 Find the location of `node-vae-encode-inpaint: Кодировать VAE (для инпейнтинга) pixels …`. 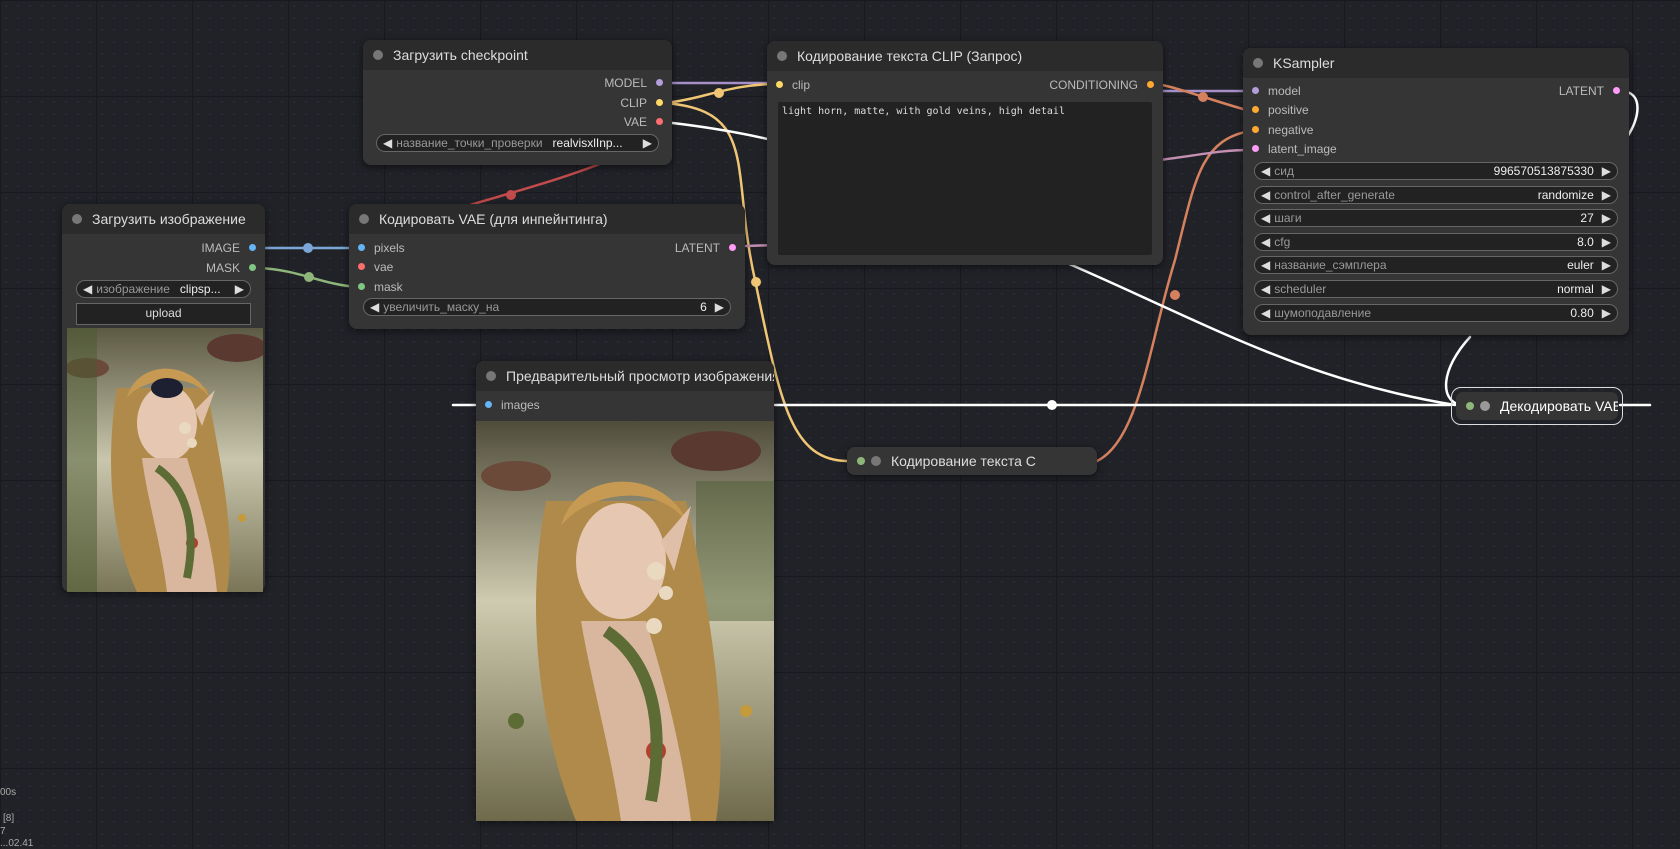

node-vae-encode-inpaint: Кодировать VAE (для инпейнтинга) pixels … is located at coordinates (547, 266).